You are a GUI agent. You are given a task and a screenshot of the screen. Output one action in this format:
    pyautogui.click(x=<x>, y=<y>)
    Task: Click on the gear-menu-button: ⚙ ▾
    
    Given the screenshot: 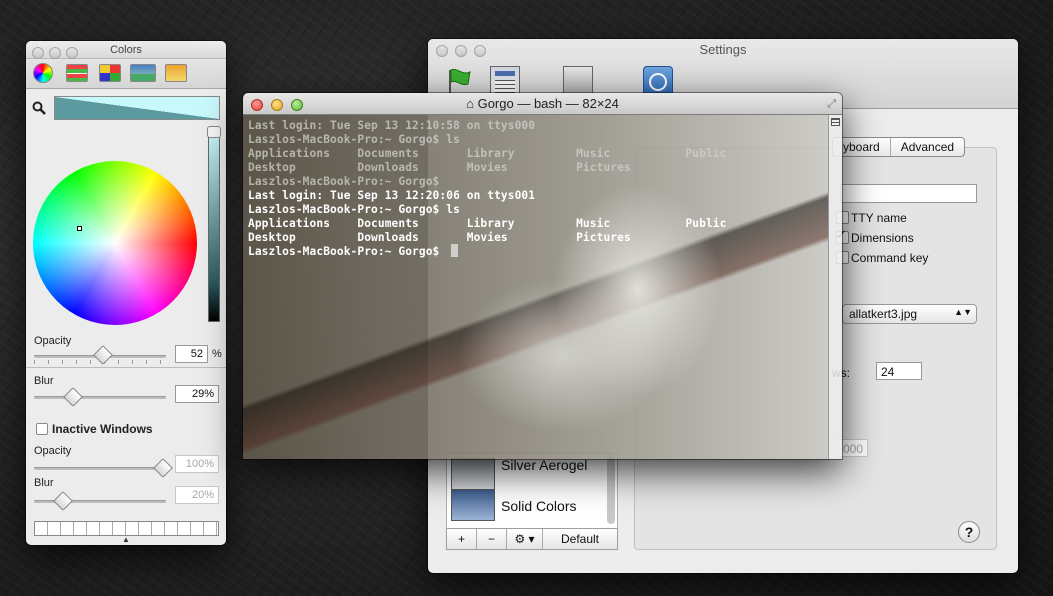 What is the action you would take?
    pyautogui.click(x=525, y=539)
    